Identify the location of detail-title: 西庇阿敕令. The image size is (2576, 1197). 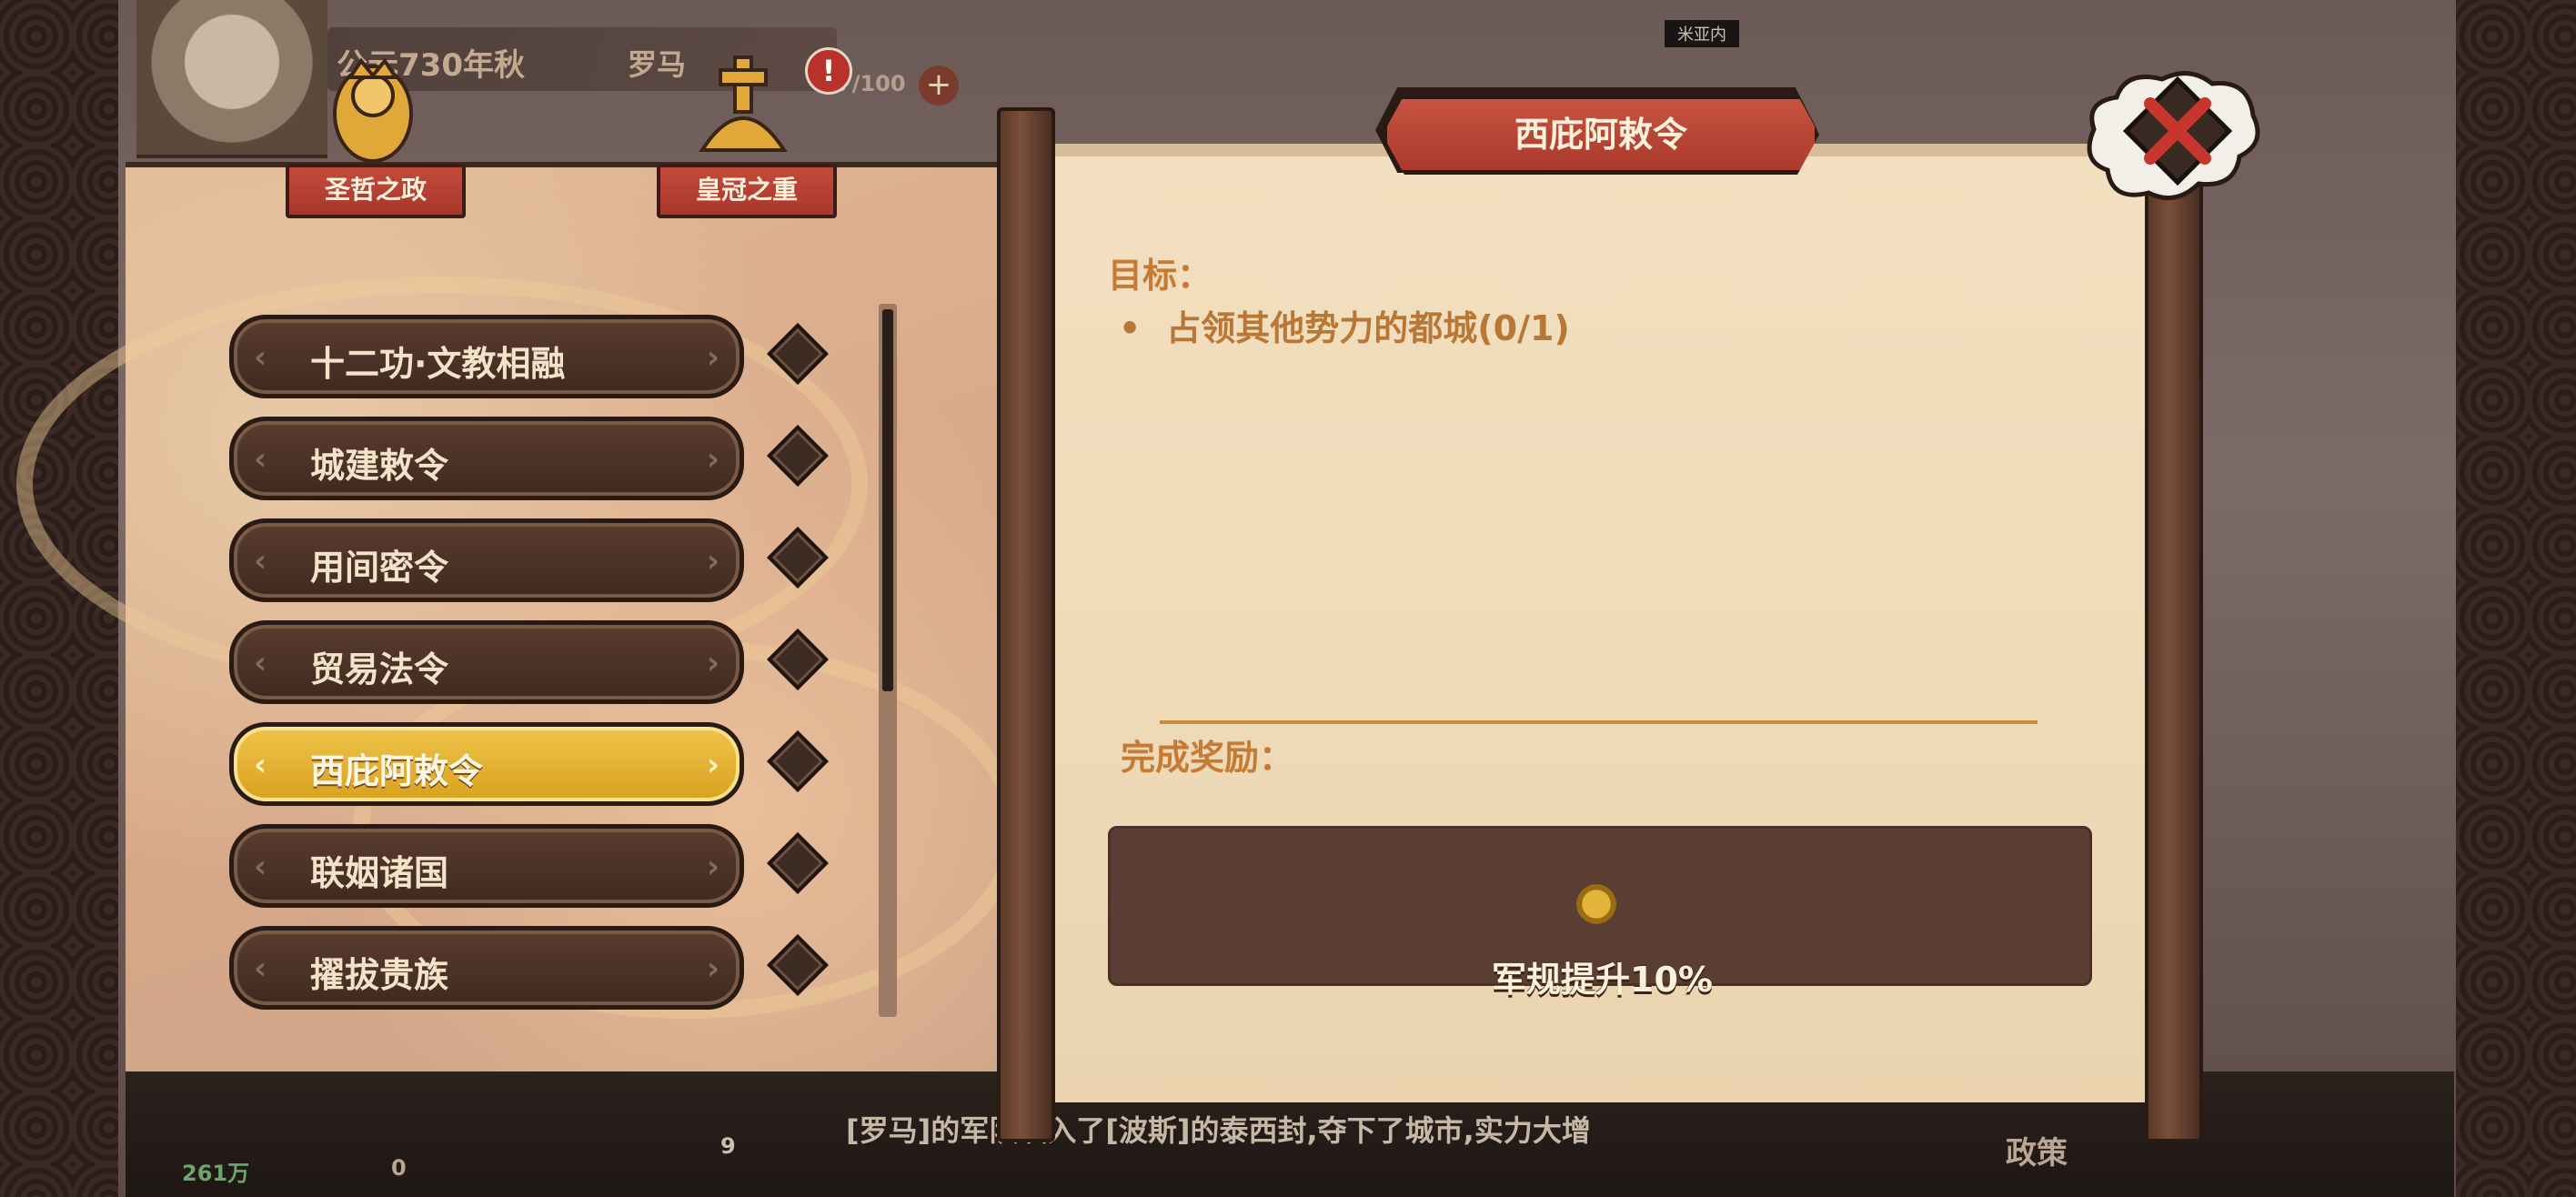
(1601, 135).